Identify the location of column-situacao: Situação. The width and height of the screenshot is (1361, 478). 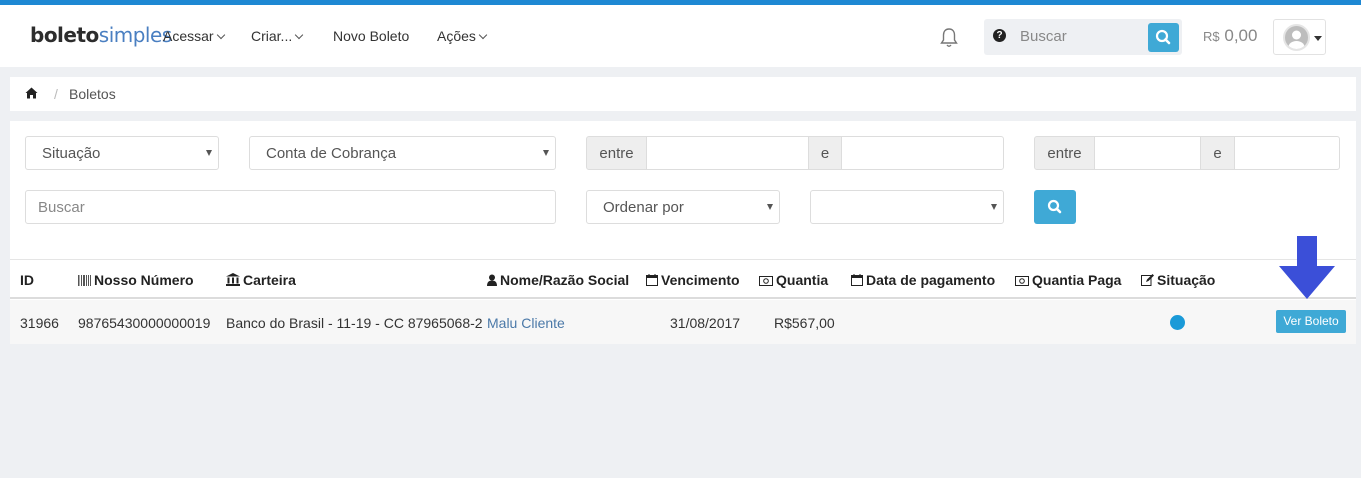
(1178, 280).